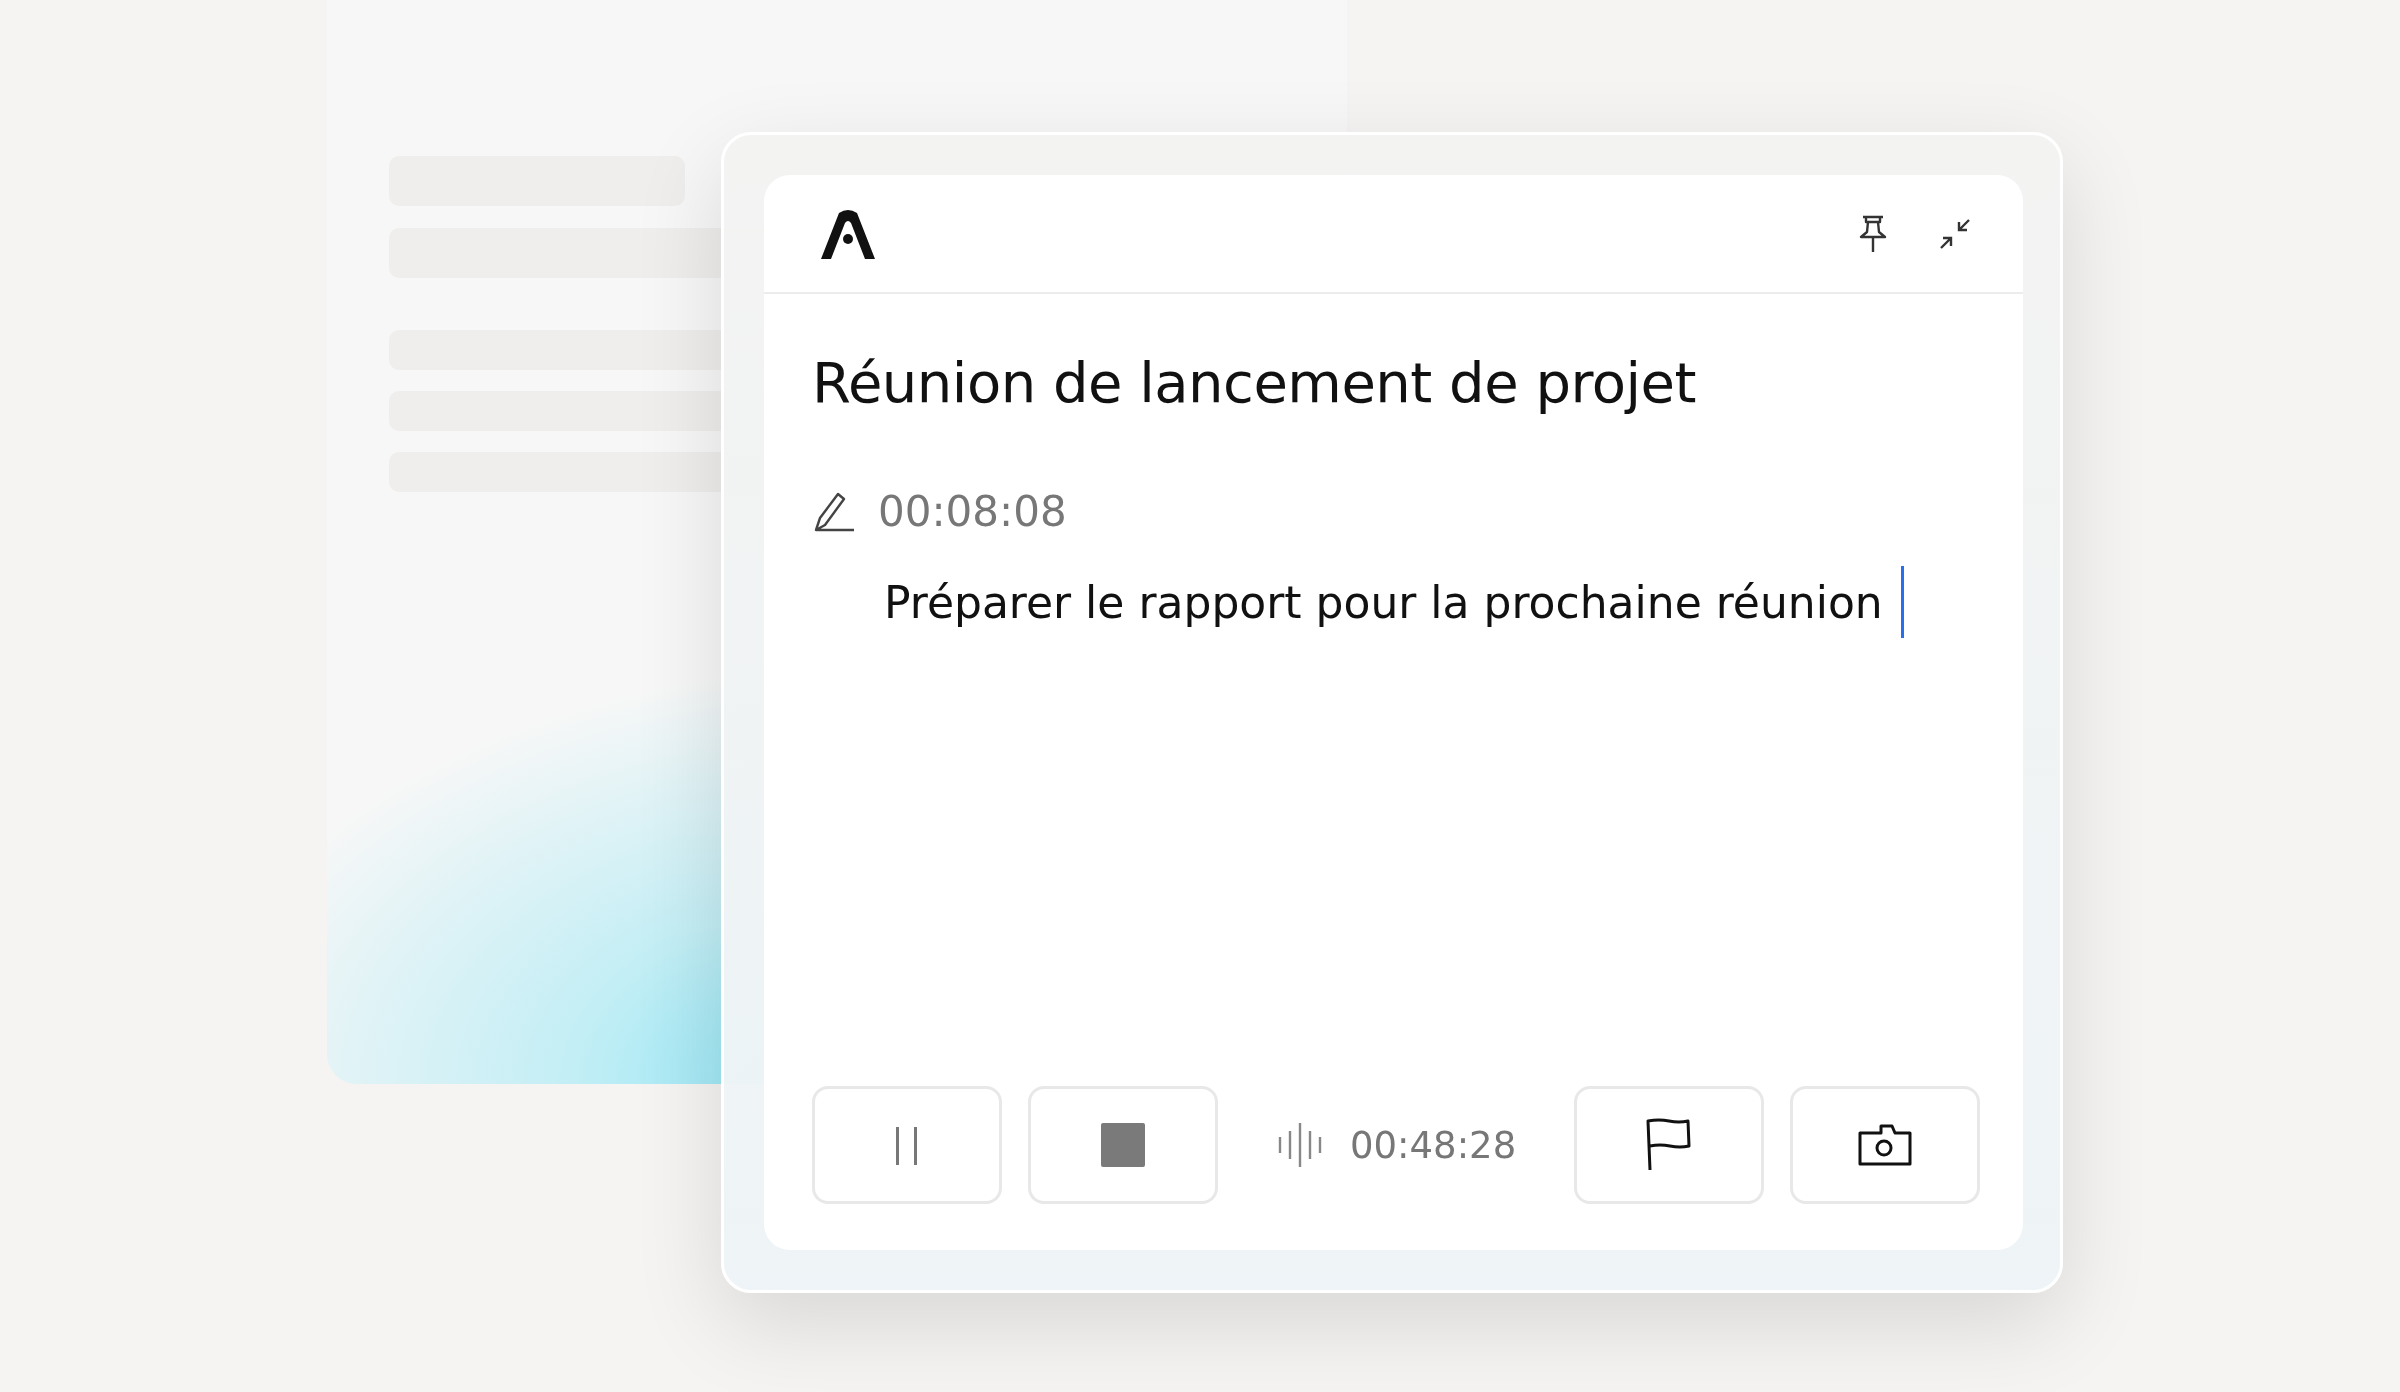 This screenshot has width=2400, height=1392. I want to click on camera-button, so click(1885, 1145).